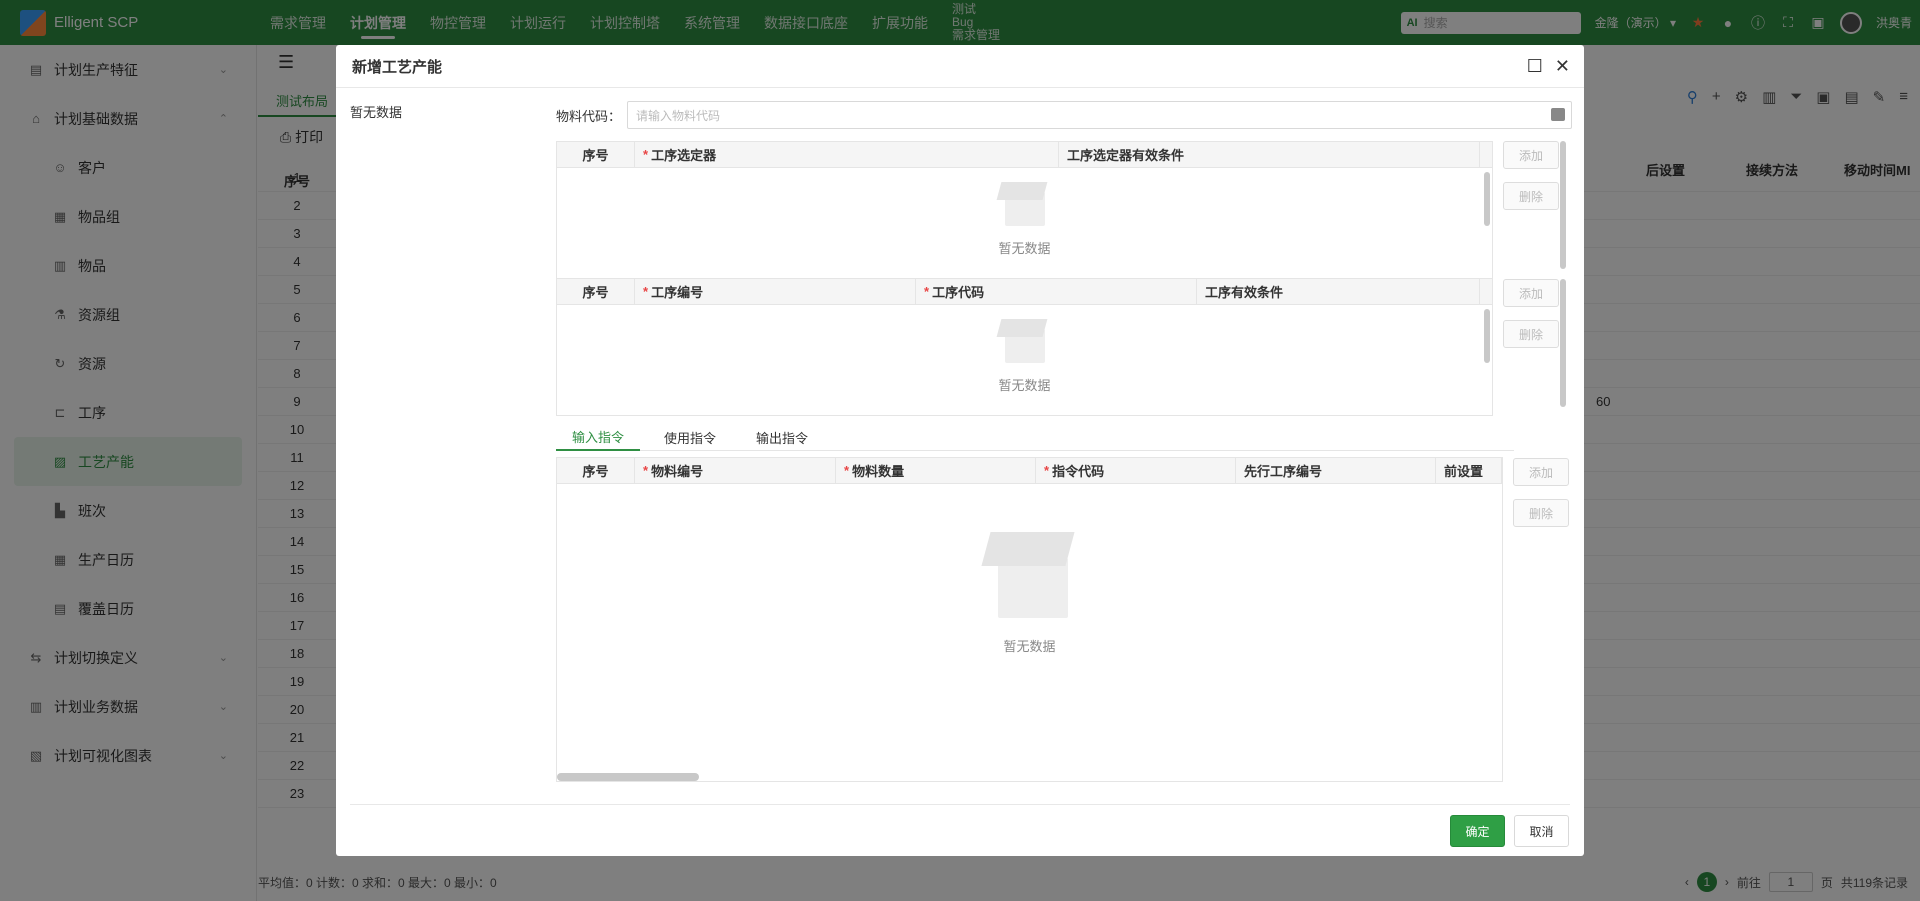 This screenshot has height=901, width=1920. What do you see at coordinates (1136, 470) in the screenshot?
I see `col-instruction-code: * 指令代码` at bounding box center [1136, 470].